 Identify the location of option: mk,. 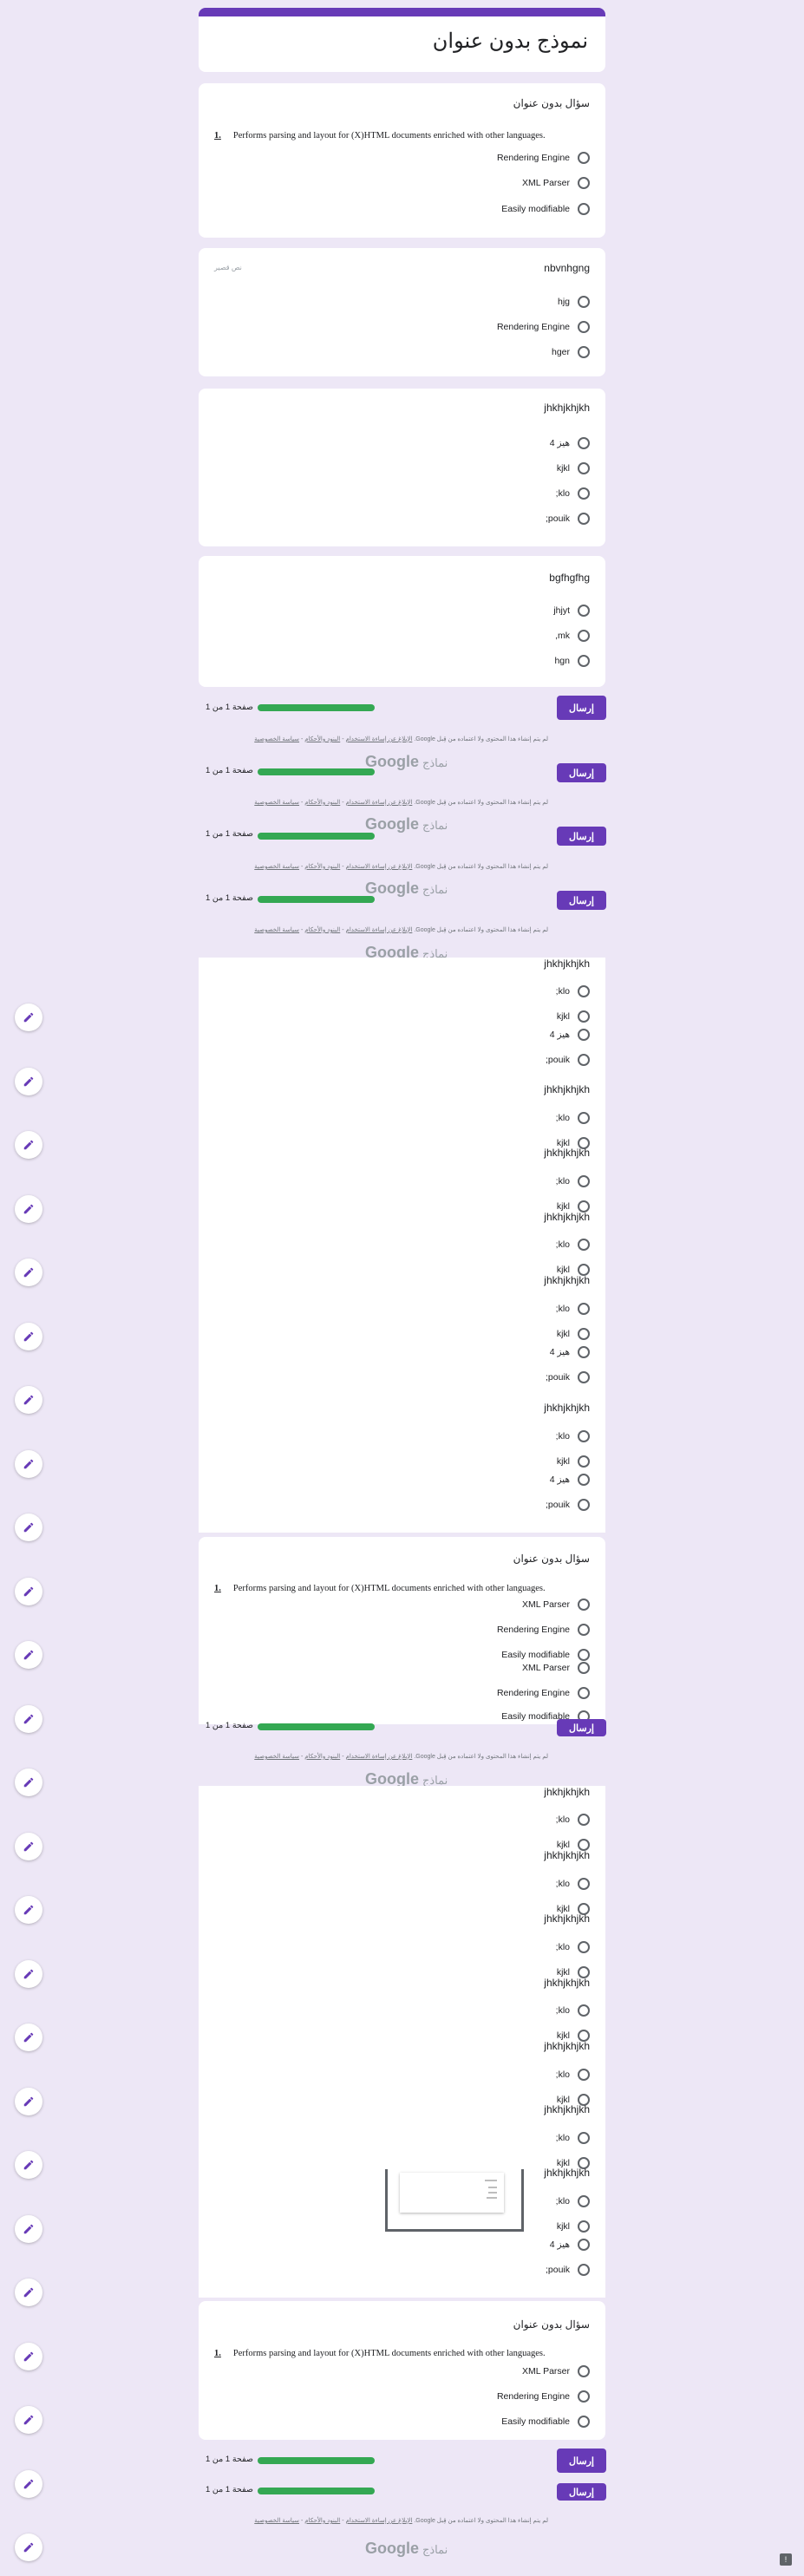
(572, 636).